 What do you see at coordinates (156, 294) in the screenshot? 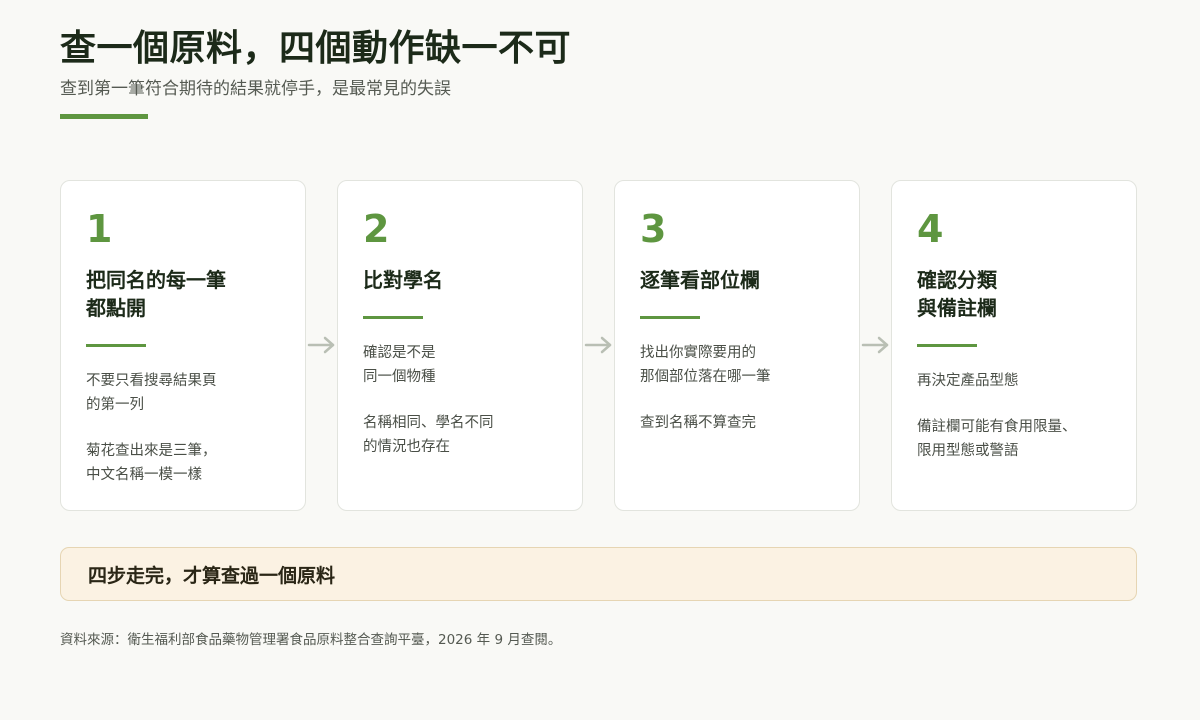
I see `step-title: 把同名的每一筆 都點開` at bounding box center [156, 294].